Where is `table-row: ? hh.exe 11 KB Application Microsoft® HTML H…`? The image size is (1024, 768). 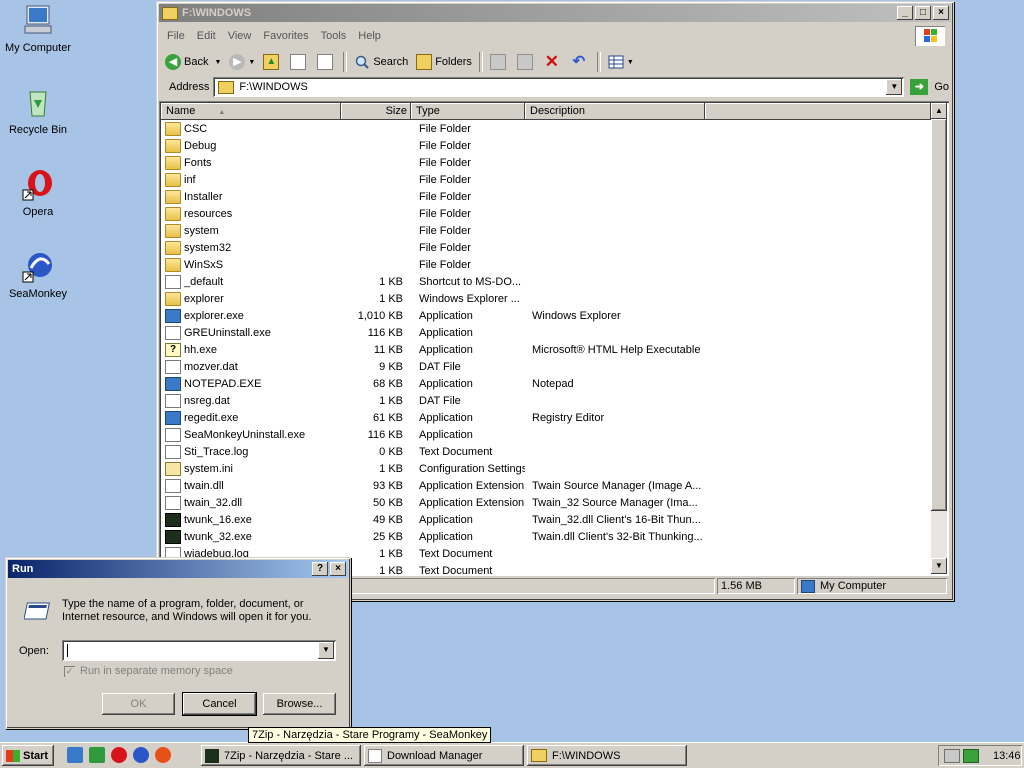
table-row: ? hh.exe 11 KB Application Microsoft® HTML H… is located at coordinates (546, 349).